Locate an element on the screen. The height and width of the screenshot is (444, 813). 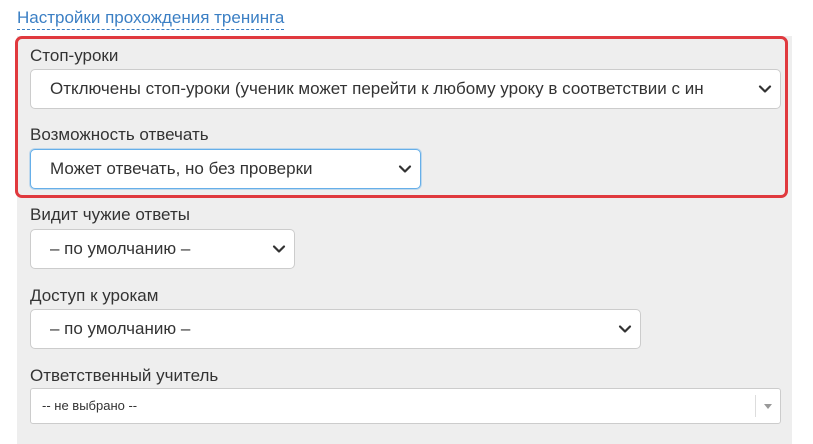
responsible-teacher-select: -- не выбрано -- is located at coordinates (405, 406).